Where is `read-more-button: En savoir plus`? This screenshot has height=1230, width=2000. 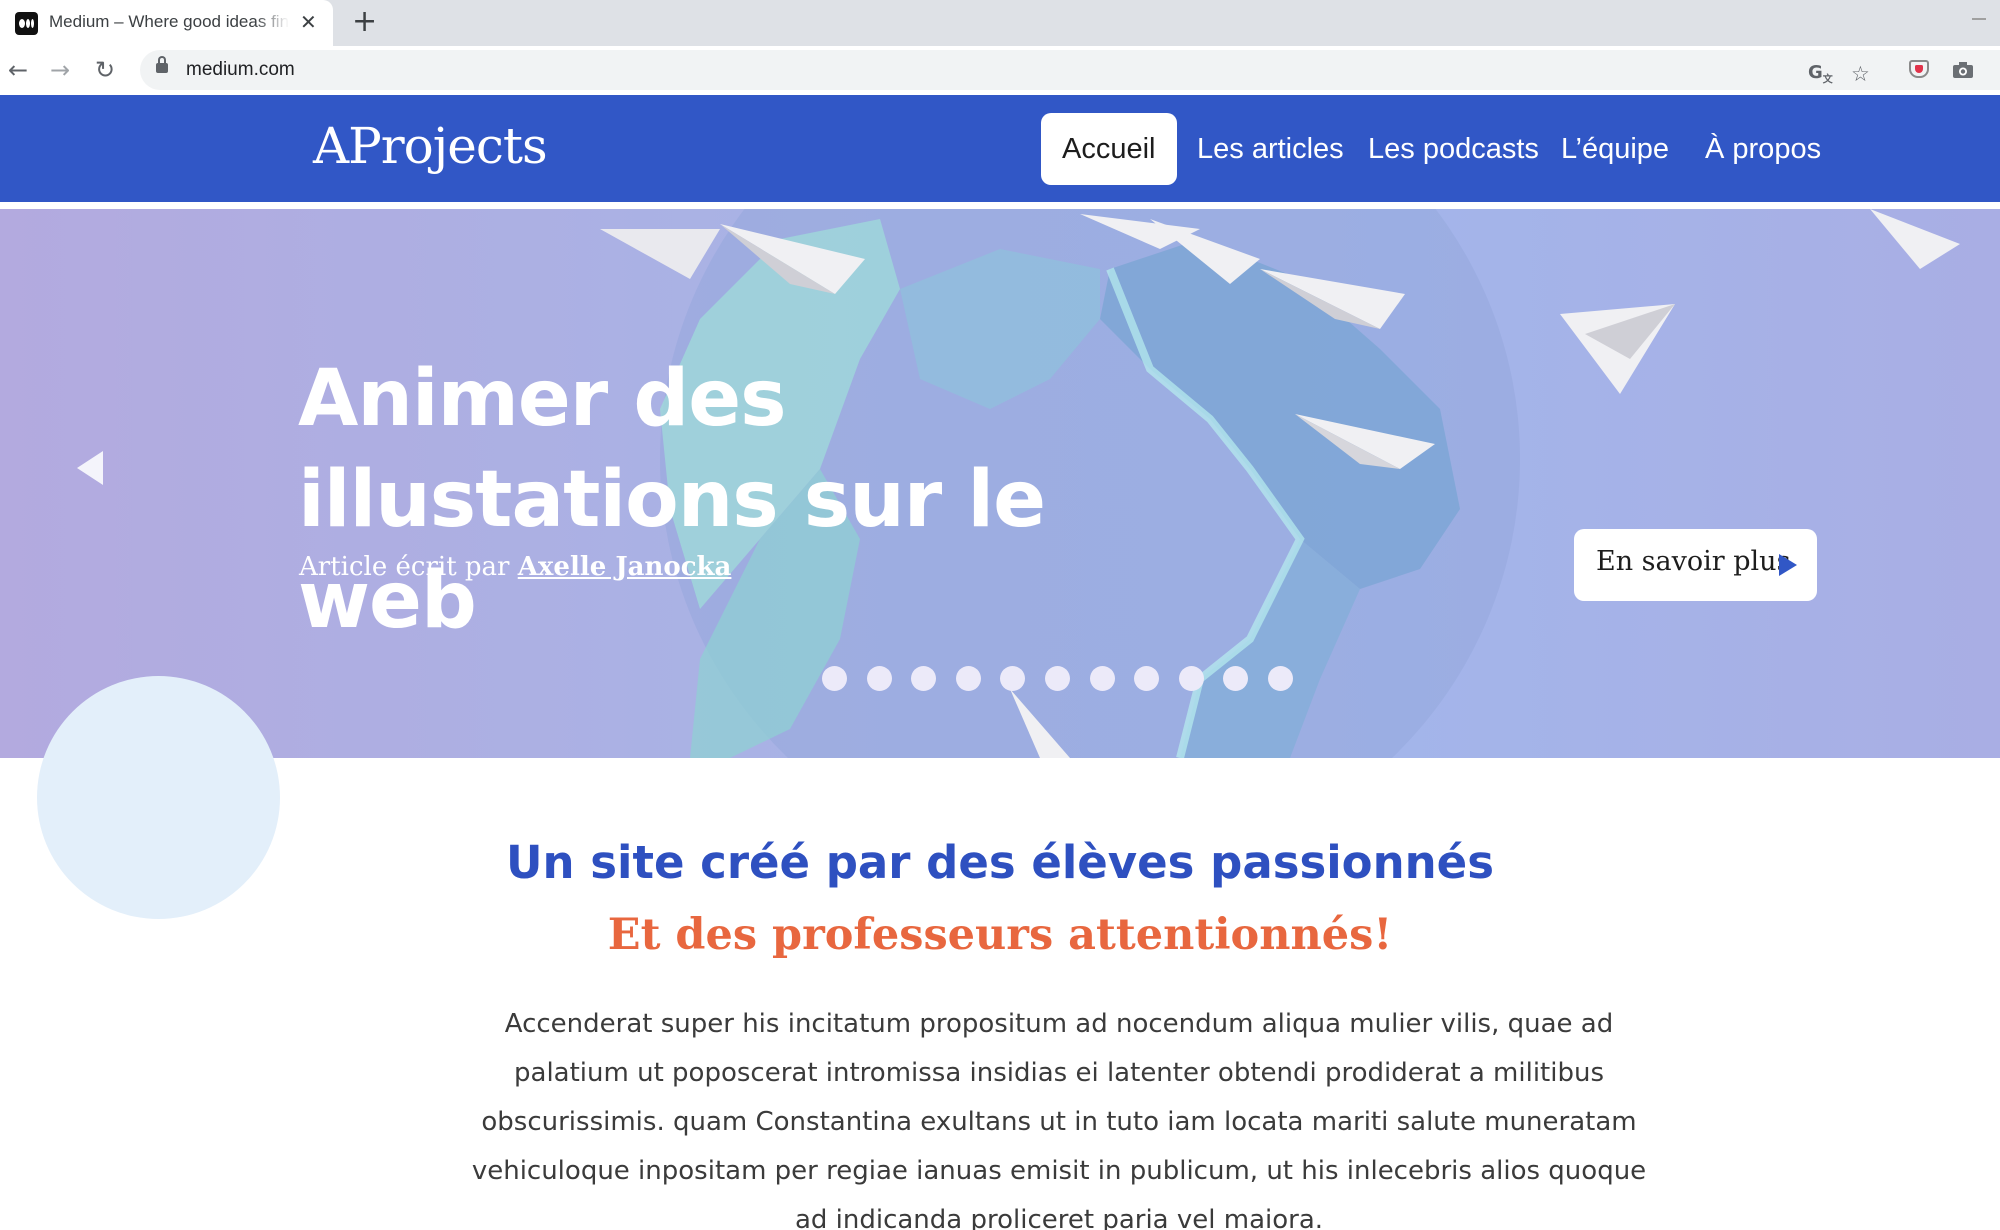
read-more-button: En savoir plus is located at coordinates (1695, 565).